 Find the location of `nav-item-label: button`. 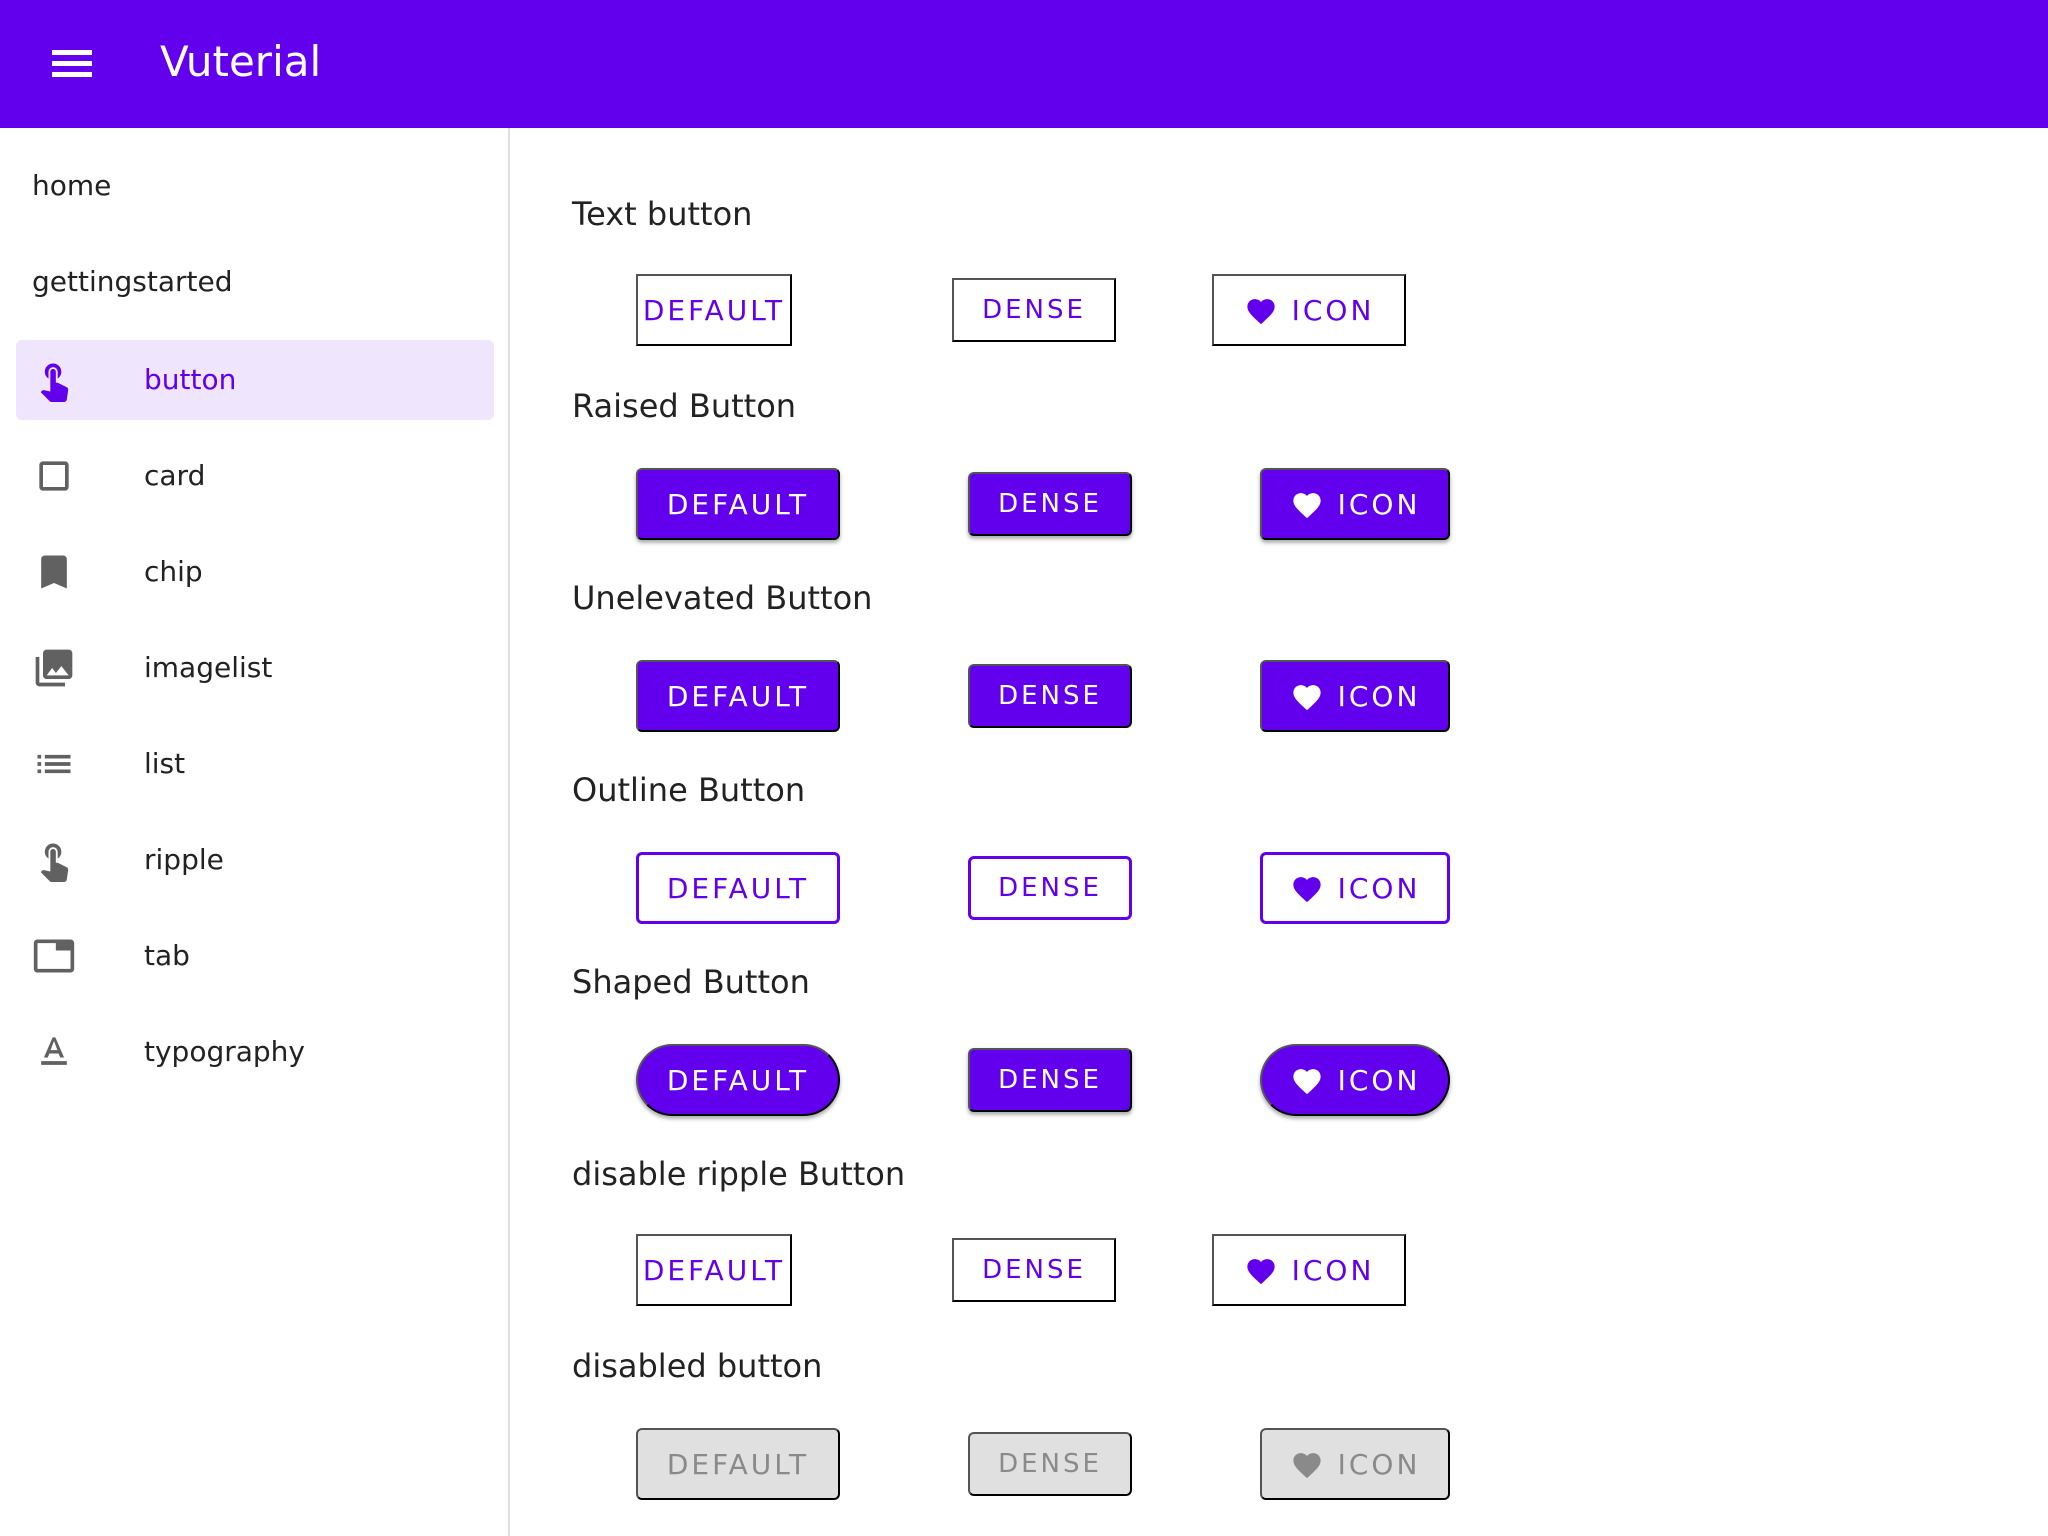

nav-item-label: button is located at coordinates (190, 379).